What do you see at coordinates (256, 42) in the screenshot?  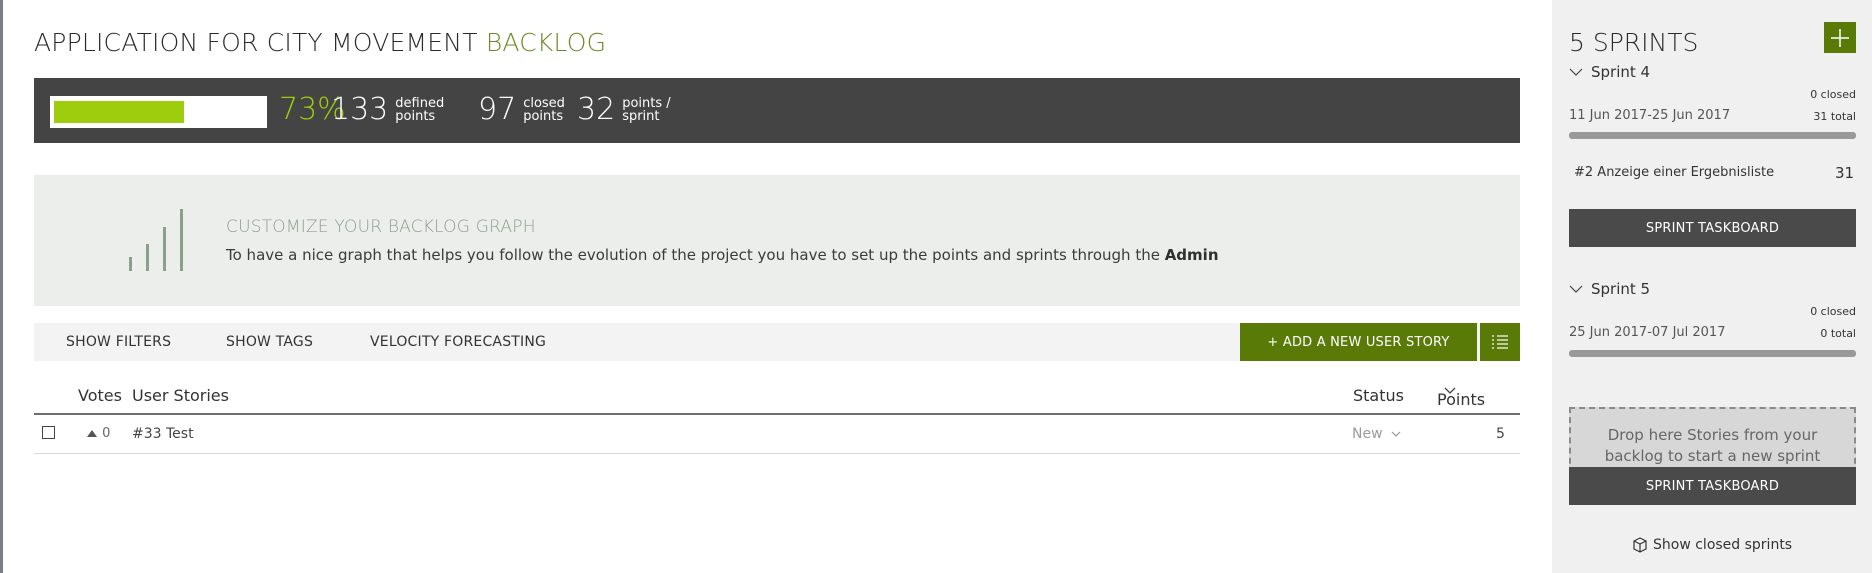 I see `project-name: APPLICATION FOR CITY MOVEMENT` at bounding box center [256, 42].